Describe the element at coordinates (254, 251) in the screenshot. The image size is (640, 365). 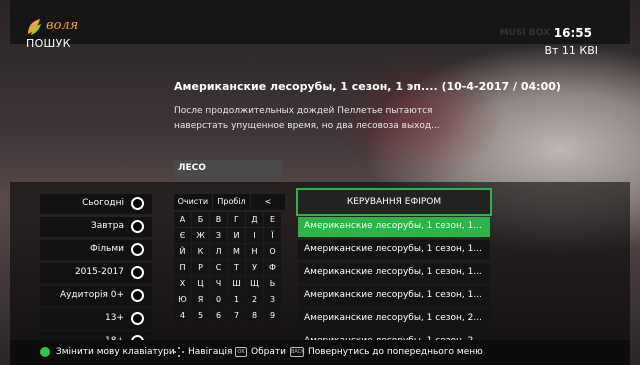
I see `key: Н` at that location.